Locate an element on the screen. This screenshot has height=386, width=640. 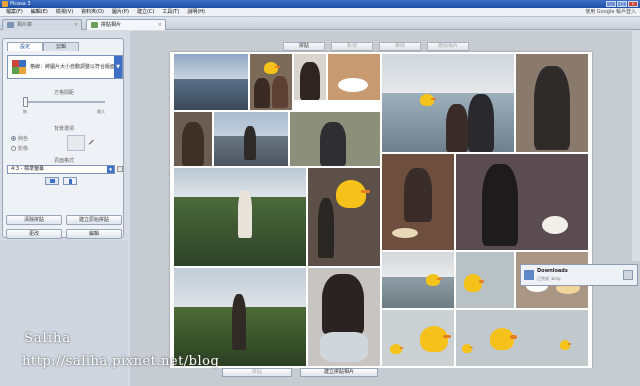
vertical-scrollbar is located at coordinates (636, 146).